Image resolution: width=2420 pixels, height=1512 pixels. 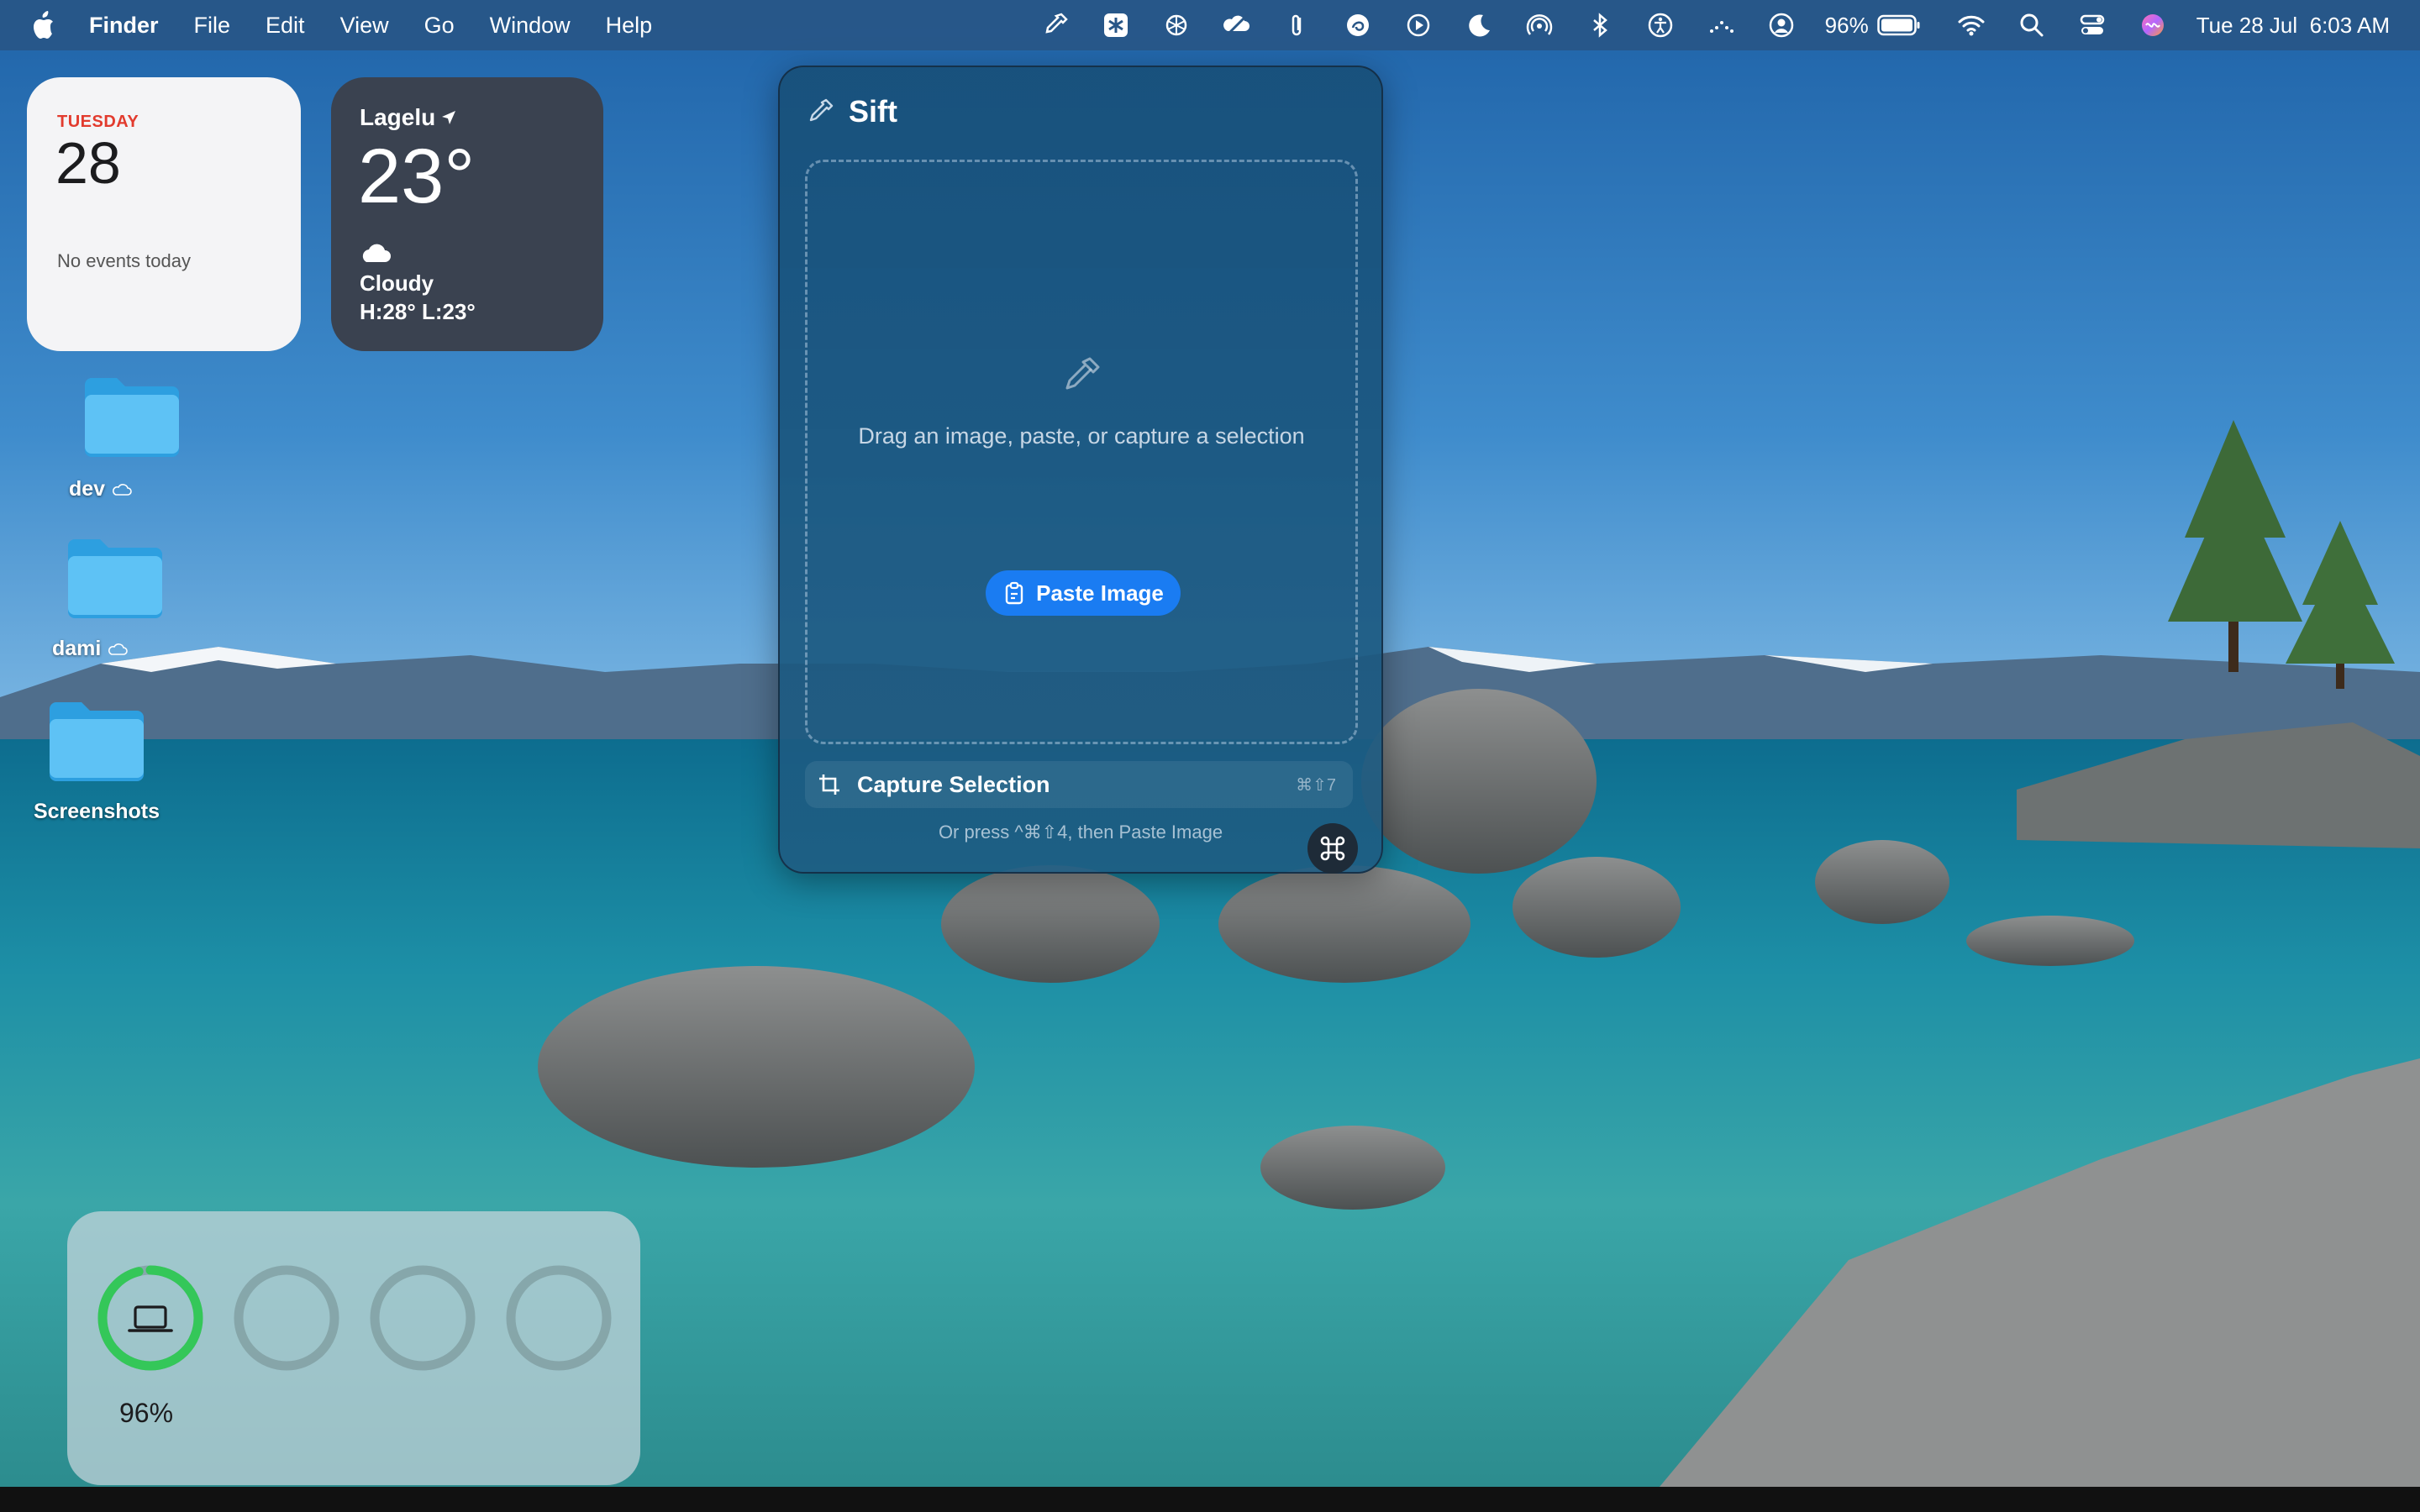 What do you see at coordinates (2293, 26) in the screenshot?
I see `menu-clock: Tue 28 Jul 6:03 AM` at bounding box center [2293, 26].